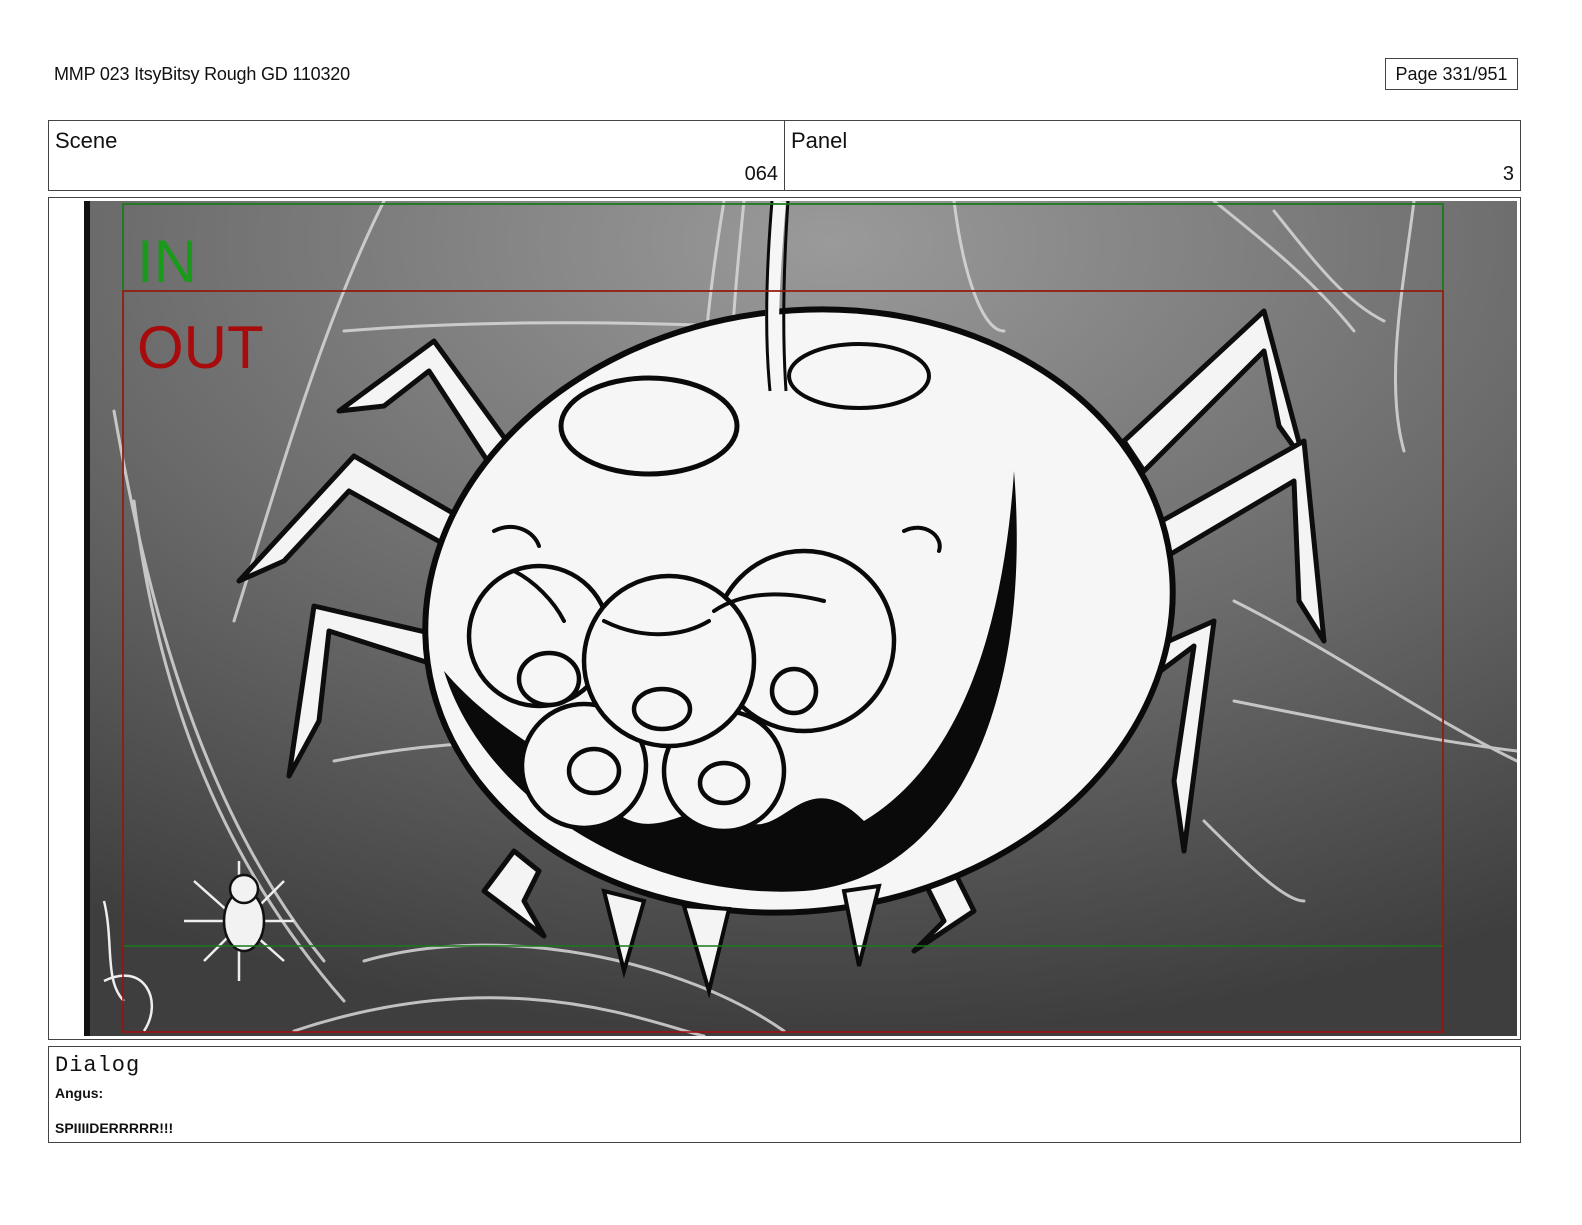  I want to click on panel-label: Panel, so click(819, 140).